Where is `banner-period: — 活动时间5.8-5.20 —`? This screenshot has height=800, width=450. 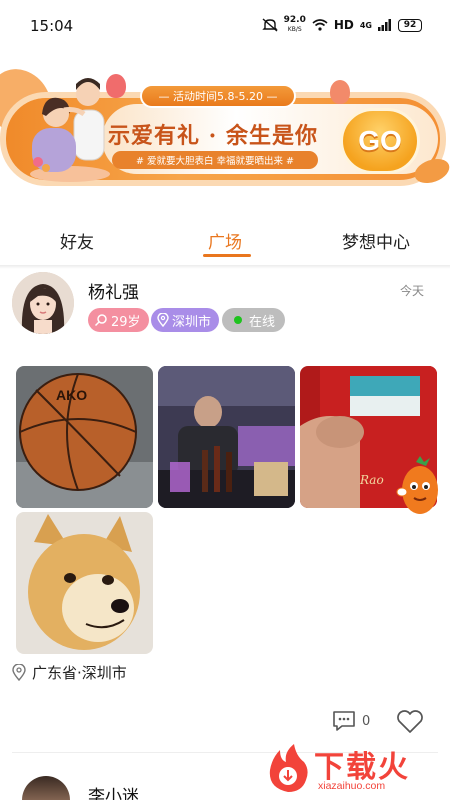
banner-period: — 活动时间5.8-5.20 — is located at coordinates (218, 96).